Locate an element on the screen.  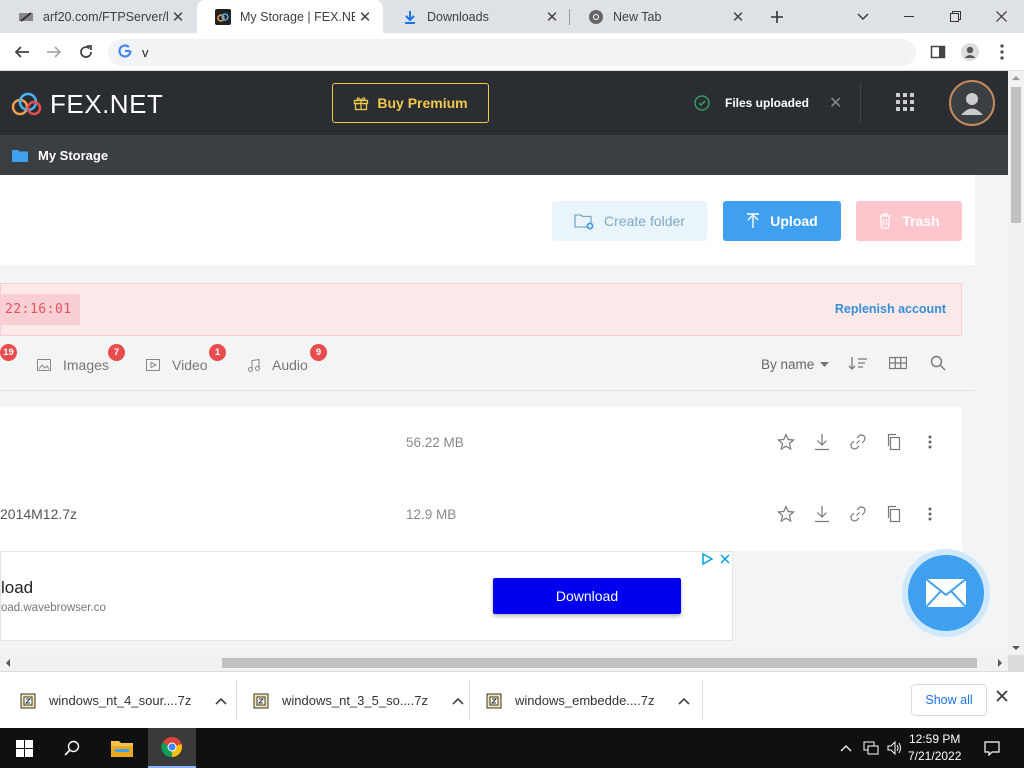
tab-title: Downloads is located at coordinates (458, 16).